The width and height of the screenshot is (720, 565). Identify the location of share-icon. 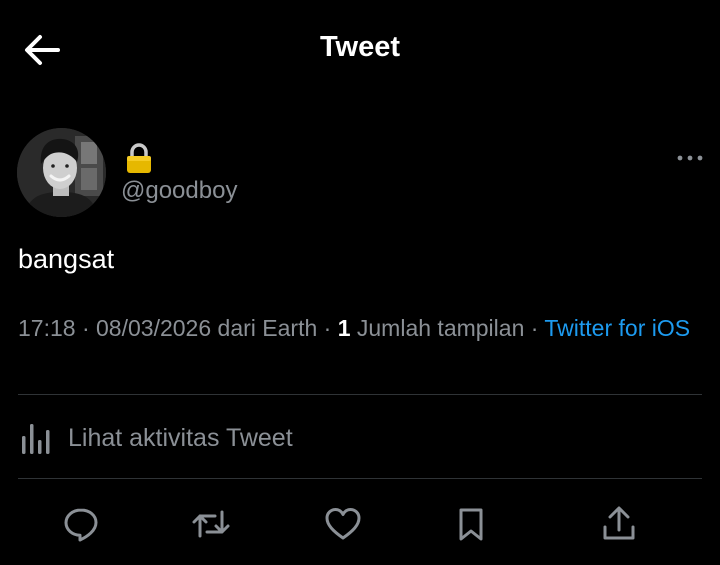
(619, 524).